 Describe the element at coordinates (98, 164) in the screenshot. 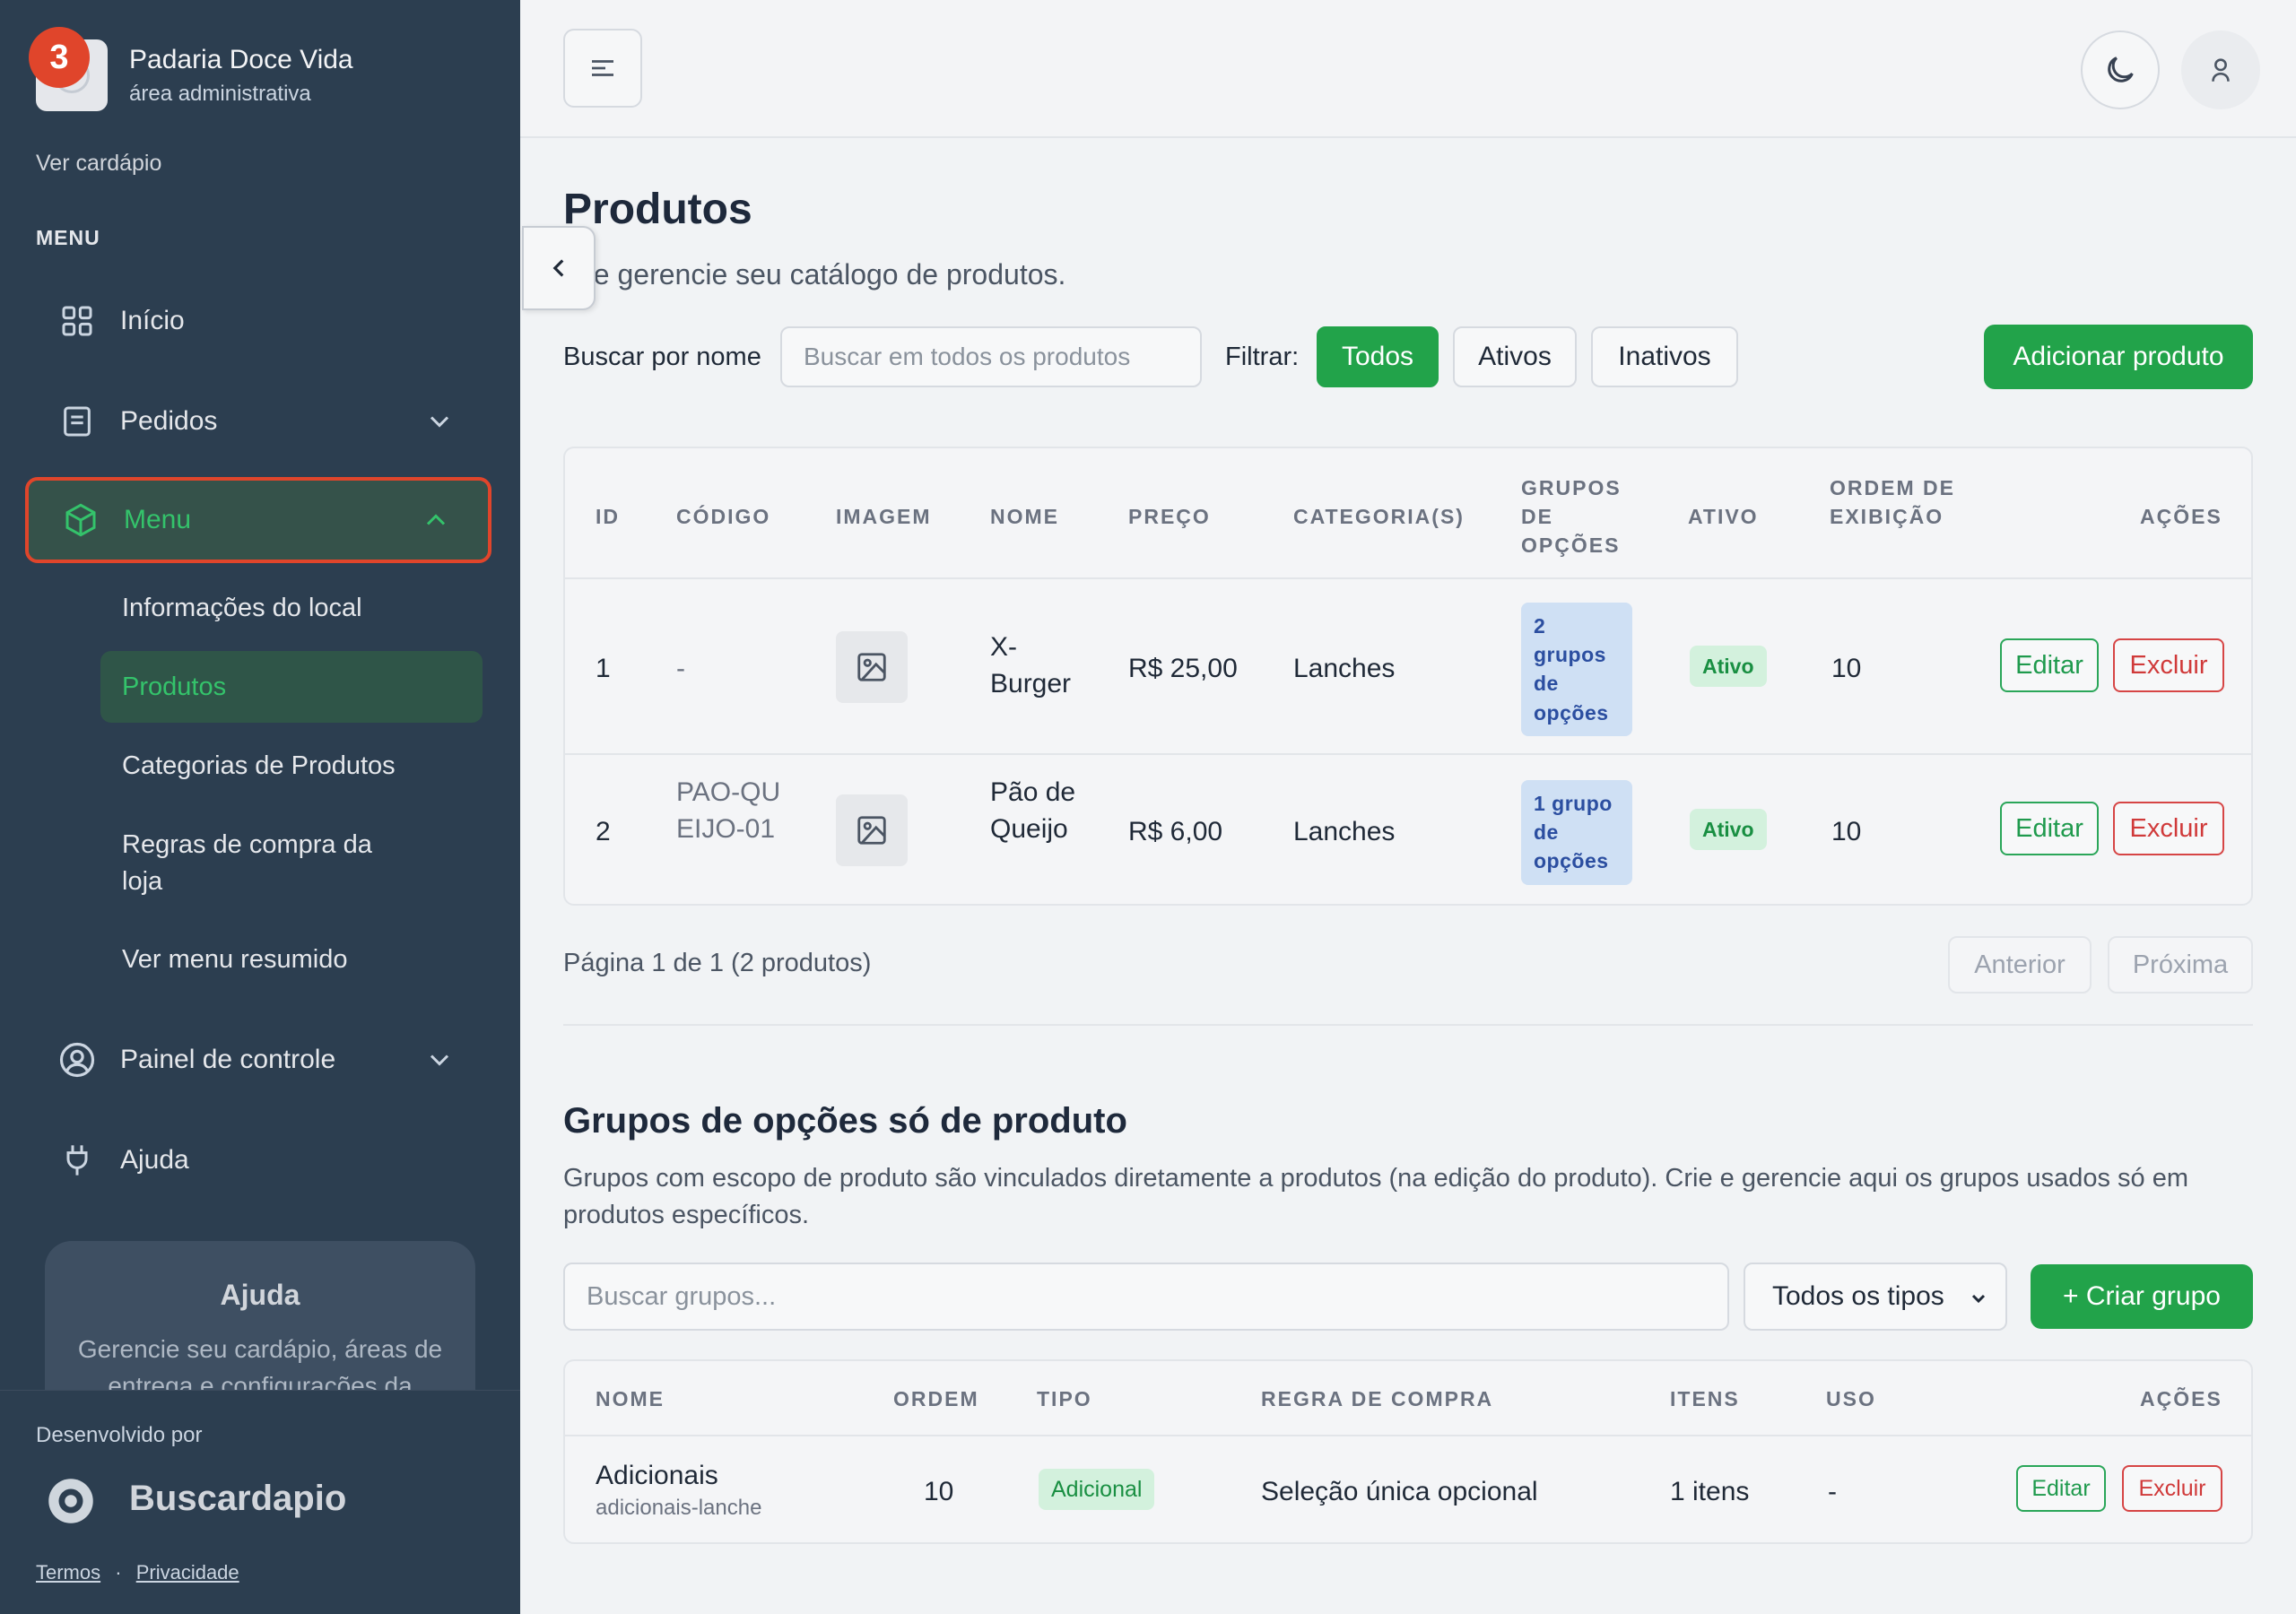

I see `view-menu-link: Ver cardápio` at that location.